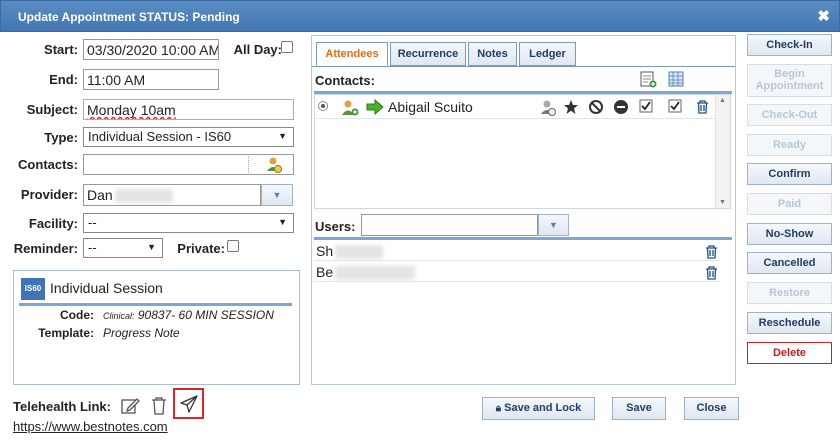  I want to click on template-value: Progress Note, so click(141, 333).